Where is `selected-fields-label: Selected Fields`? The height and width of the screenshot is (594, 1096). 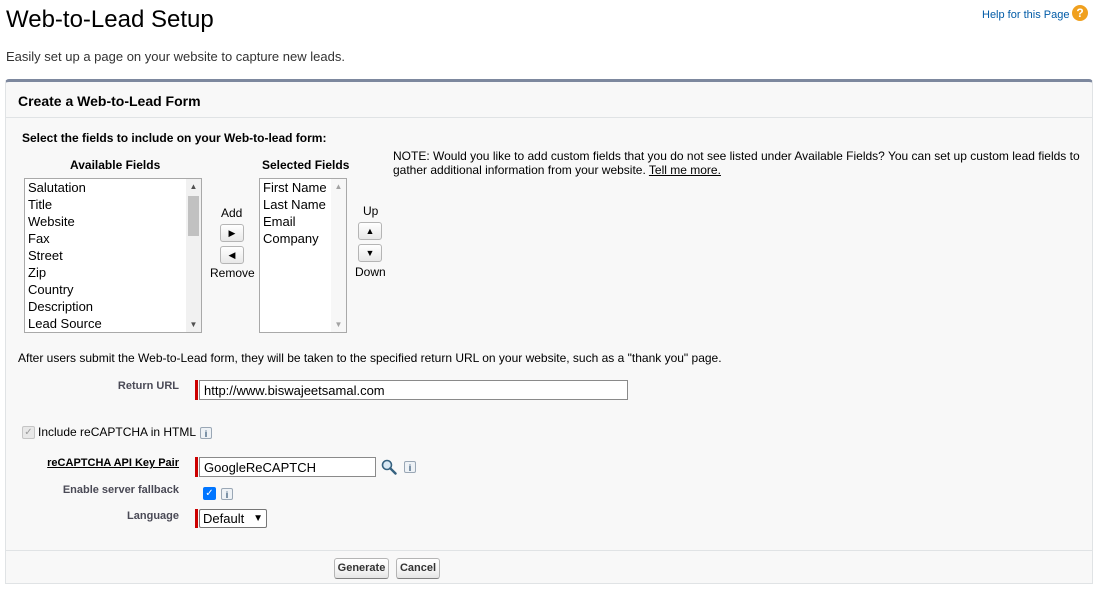
selected-fields-label: Selected Fields is located at coordinates (306, 165).